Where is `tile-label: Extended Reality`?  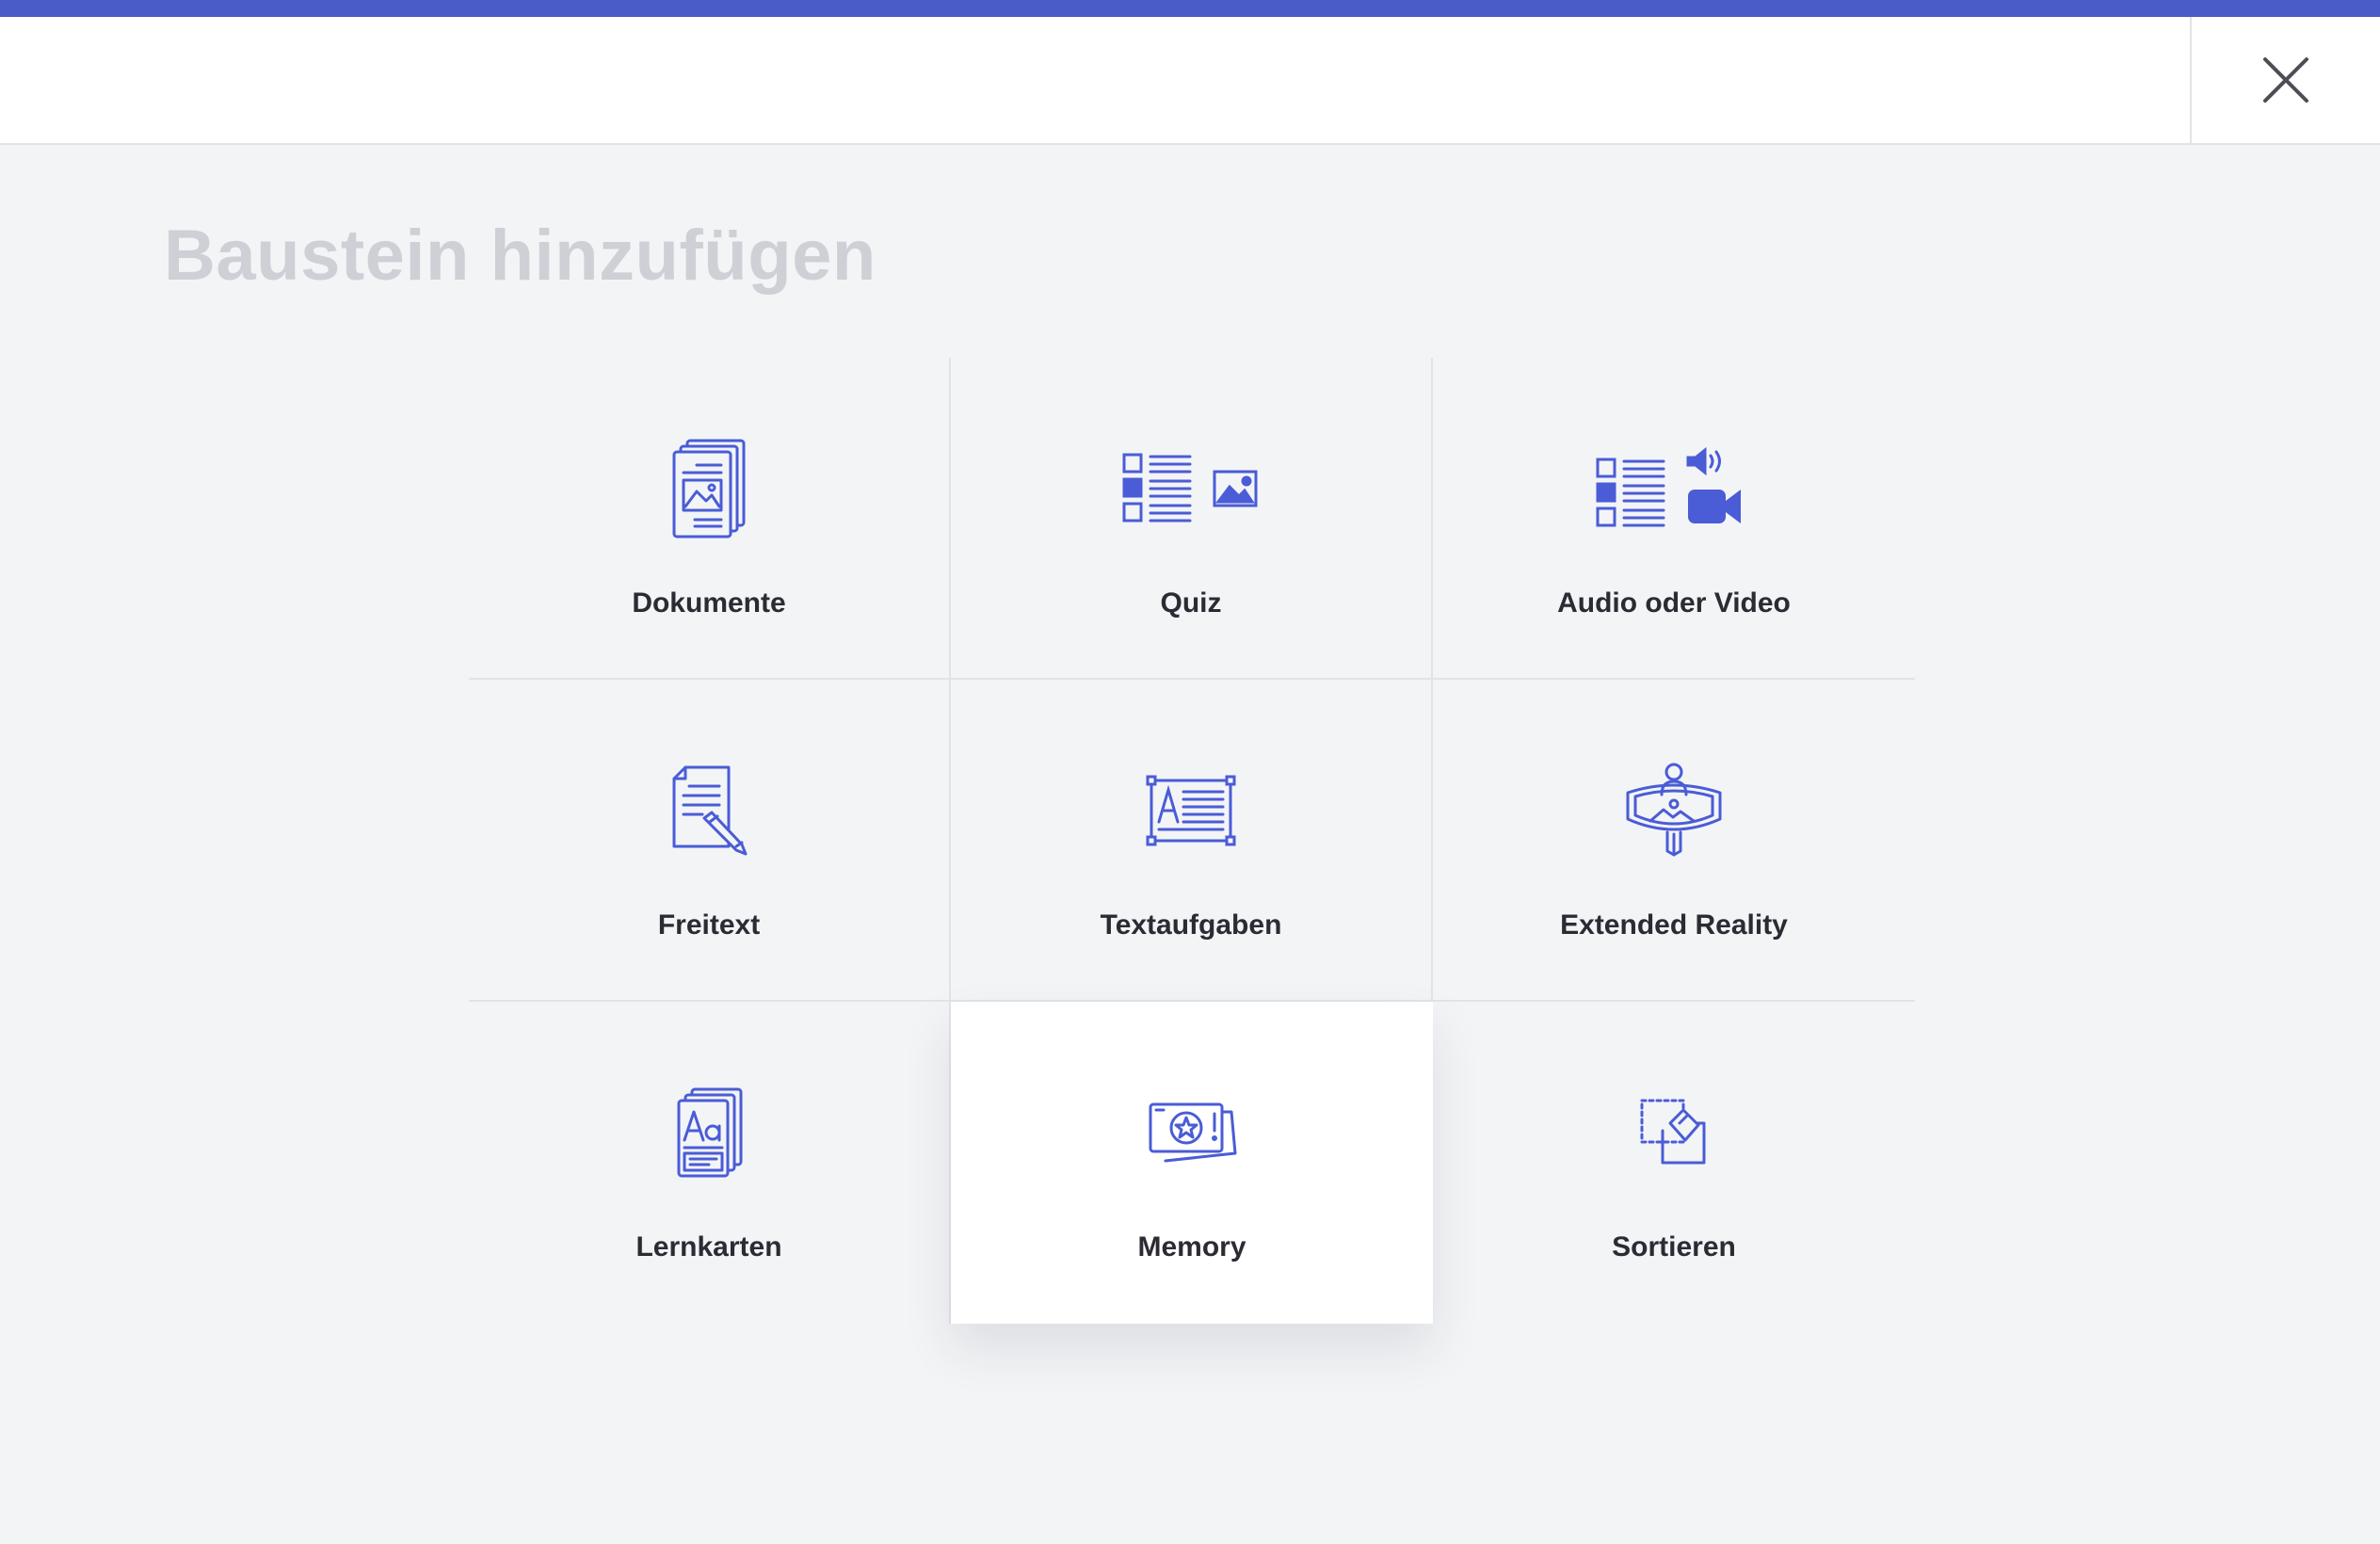
tile-label: Extended Reality is located at coordinates (1674, 925).